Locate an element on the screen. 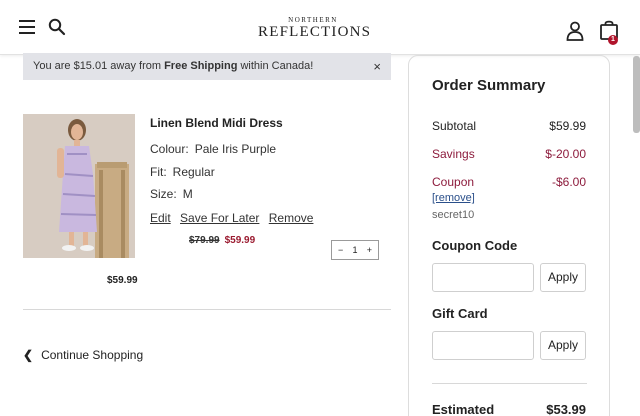 The width and height of the screenshot is (640, 416). logo-top-text: NORTHERN is located at coordinates (313, 20).